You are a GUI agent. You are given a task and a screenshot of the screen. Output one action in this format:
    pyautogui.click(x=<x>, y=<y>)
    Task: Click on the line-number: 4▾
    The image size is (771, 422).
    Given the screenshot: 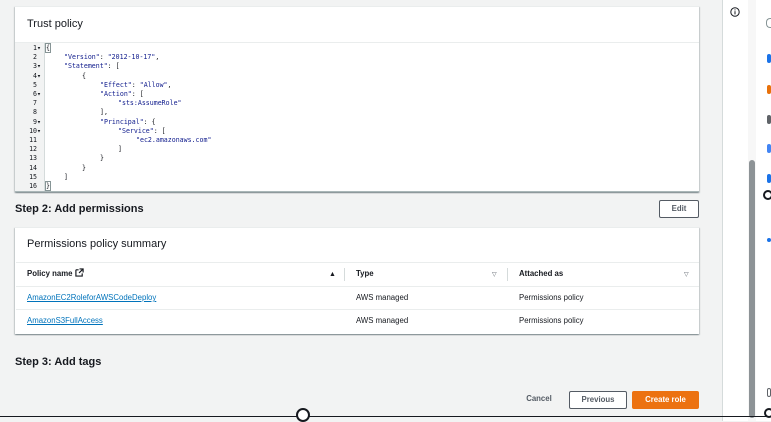 What is the action you would take?
    pyautogui.click(x=37, y=75)
    